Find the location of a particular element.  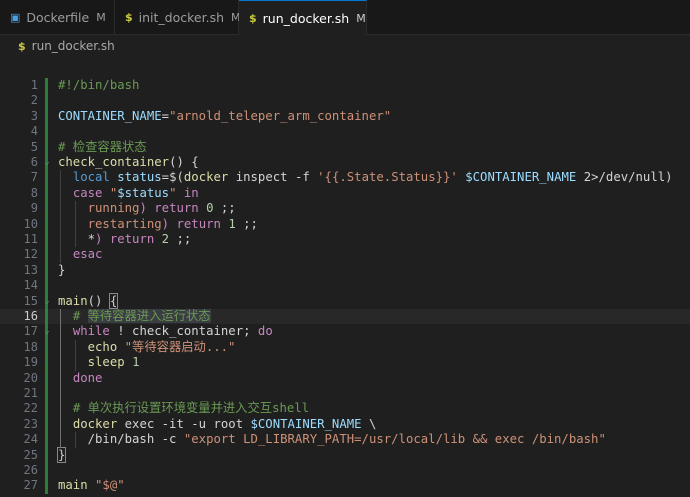

code-line: 14 is located at coordinates (345, 285).